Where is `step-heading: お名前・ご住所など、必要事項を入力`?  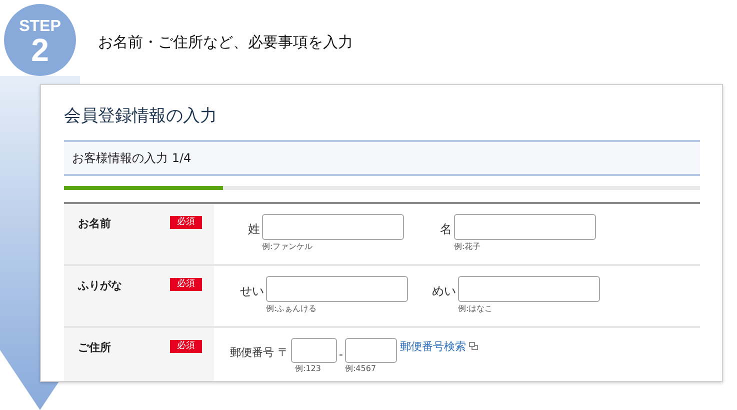 step-heading: お名前・ご住所など、必要事項を入力 is located at coordinates (226, 42).